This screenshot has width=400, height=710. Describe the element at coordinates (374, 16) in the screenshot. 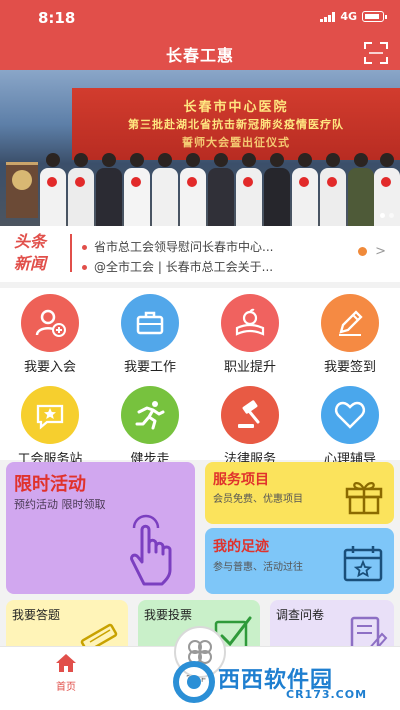

I see `battery-icon` at that location.